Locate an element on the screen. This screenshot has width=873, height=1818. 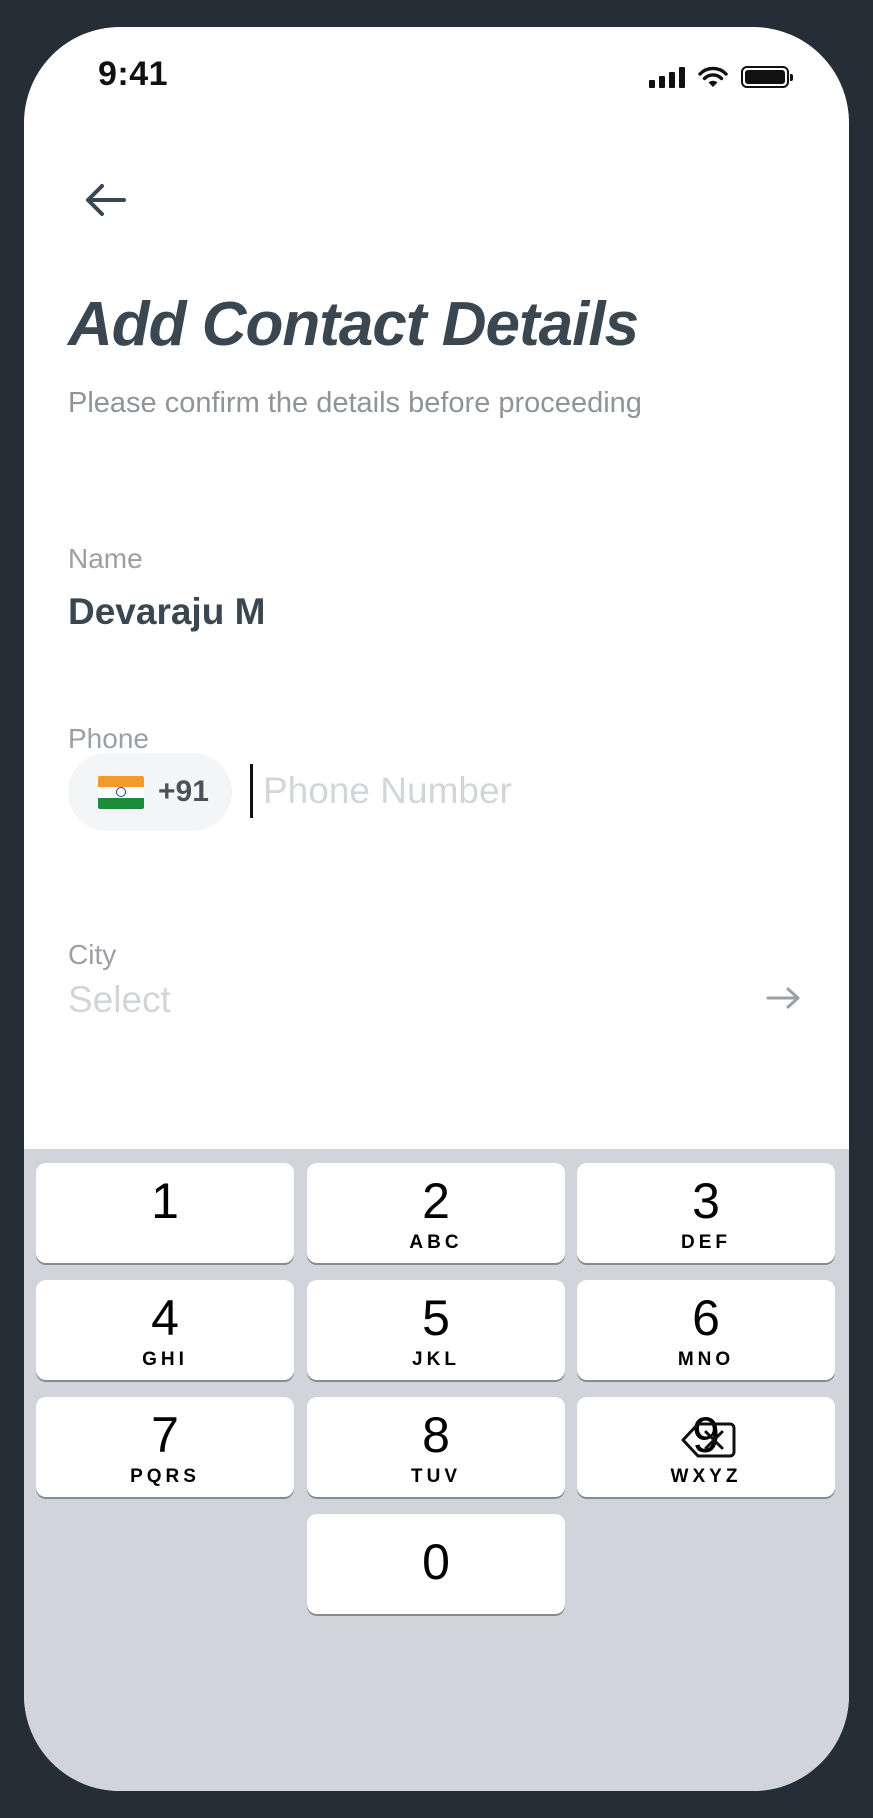
key-6: 6 MNO is located at coordinates (706, 1330).